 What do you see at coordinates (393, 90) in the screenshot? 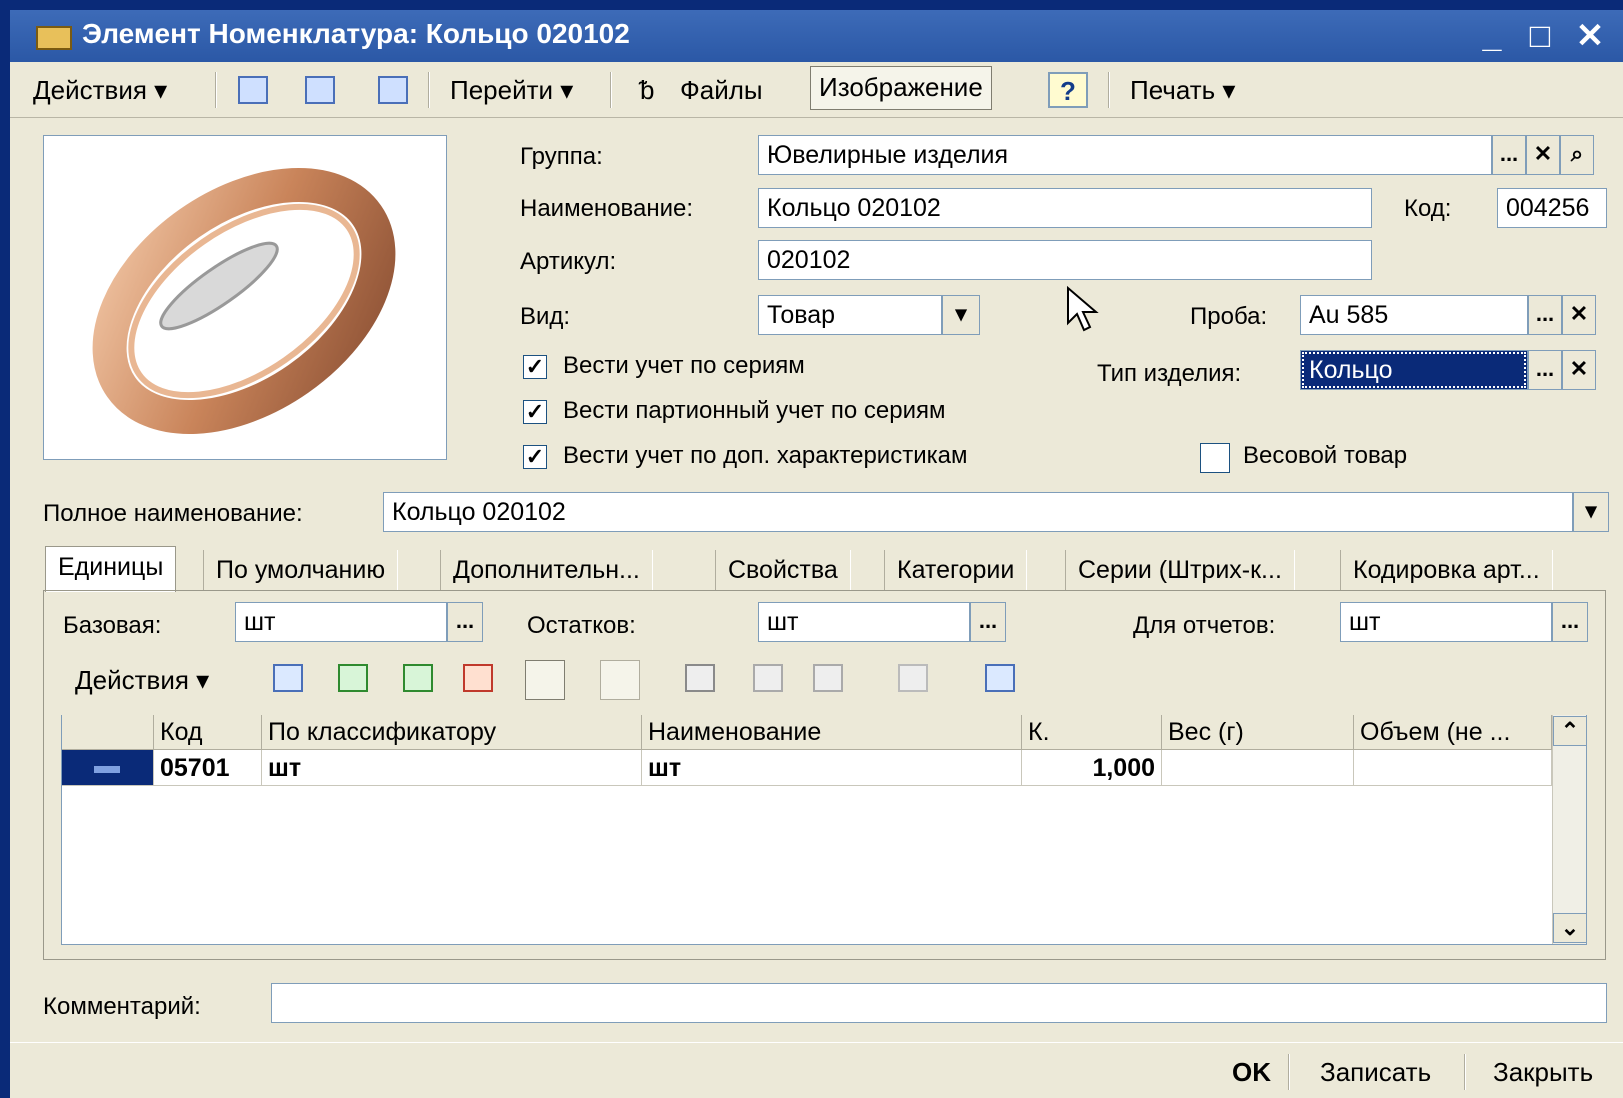
I see `copy-icon` at bounding box center [393, 90].